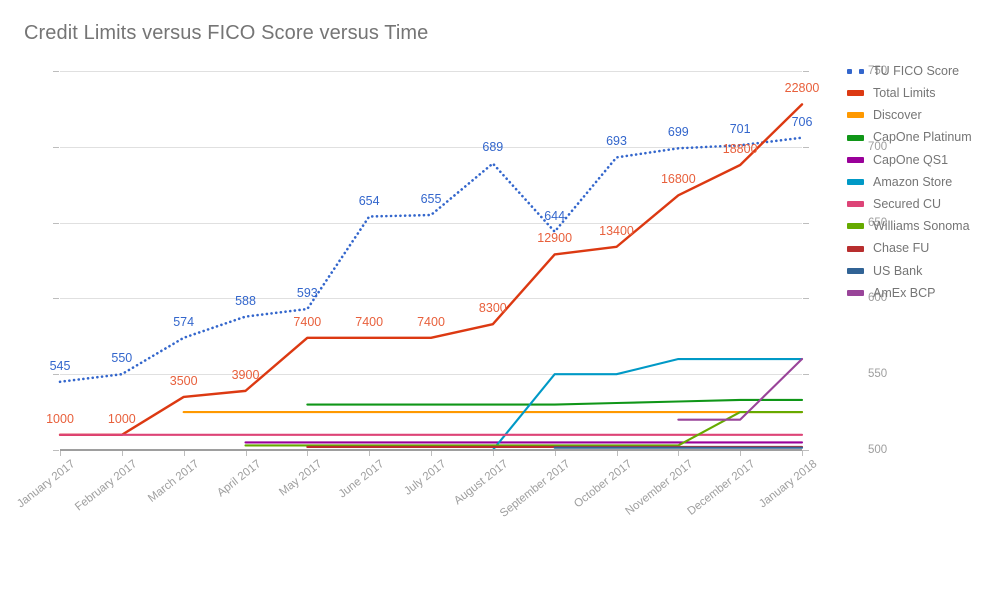  I want to click on legend-item-capone-platinum: CapOne Platinum, so click(920, 138).